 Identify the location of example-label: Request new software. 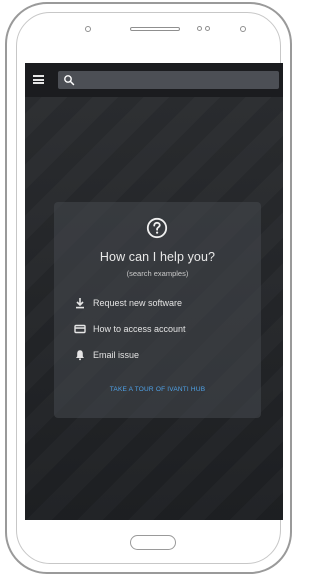
(138, 303).